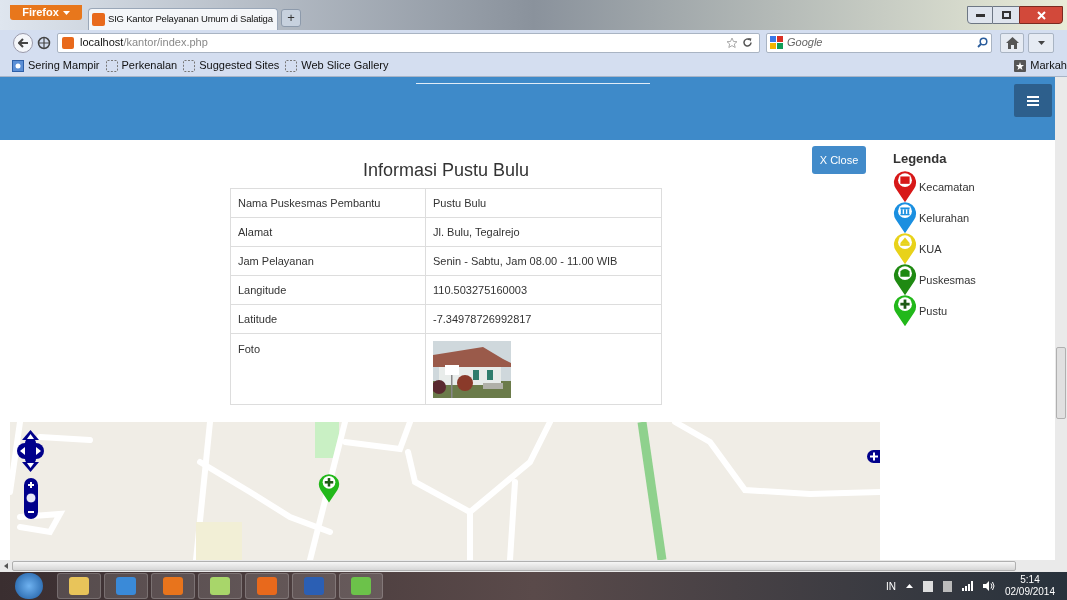 The image size is (1067, 600). What do you see at coordinates (446, 169) in the screenshot?
I see `info-title: Informasi Pustu Bulu` at bounding box center [446, 169].